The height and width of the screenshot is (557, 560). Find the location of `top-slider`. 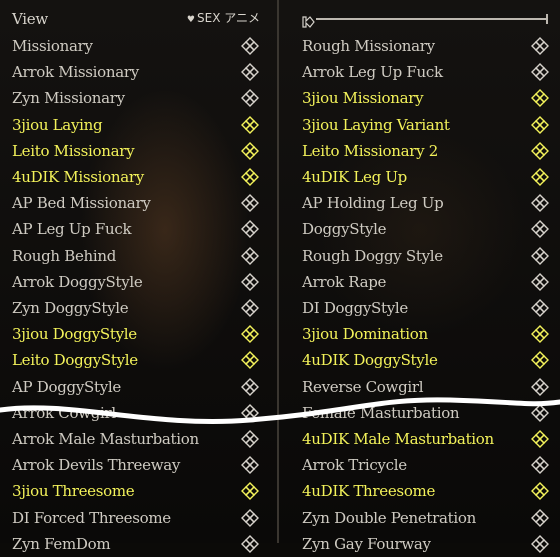

top-slider is located at coordinates (425, 20).